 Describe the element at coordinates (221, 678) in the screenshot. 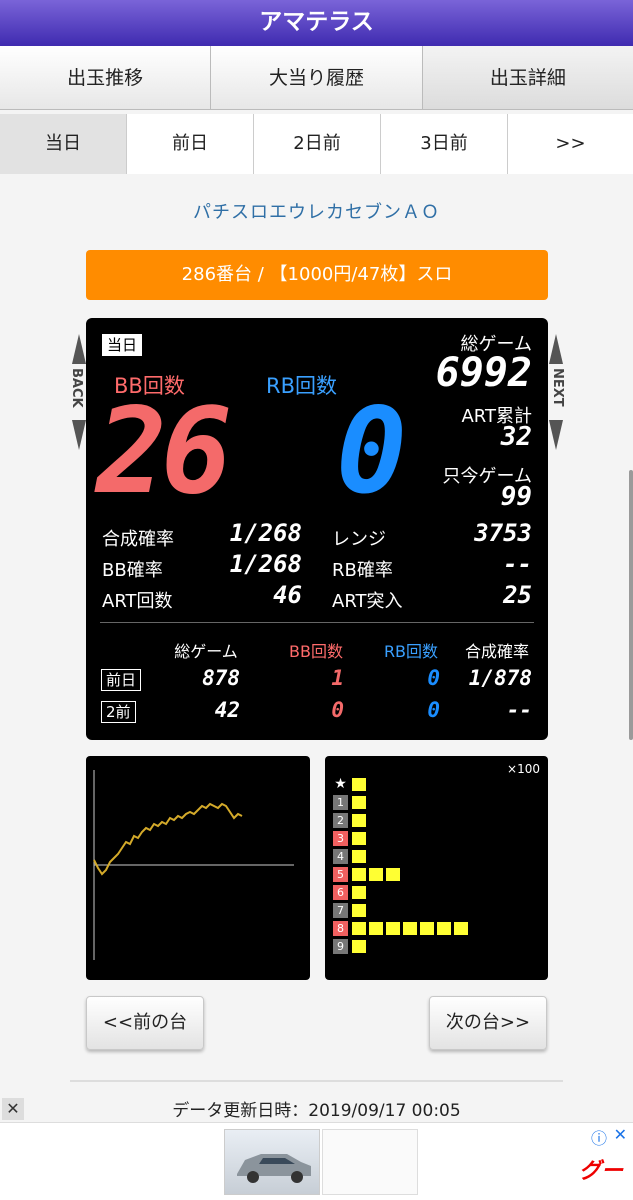

I see `history-games: 878` at that location.